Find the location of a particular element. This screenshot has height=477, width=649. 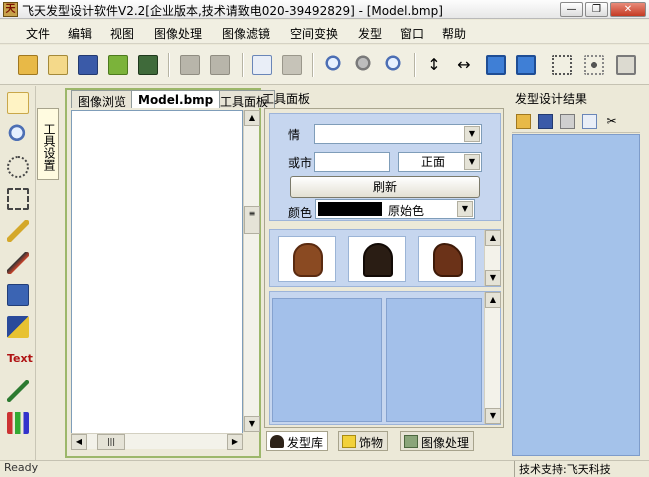

tool-panel-title: 工具面板 is located at coordinates (286, 99).